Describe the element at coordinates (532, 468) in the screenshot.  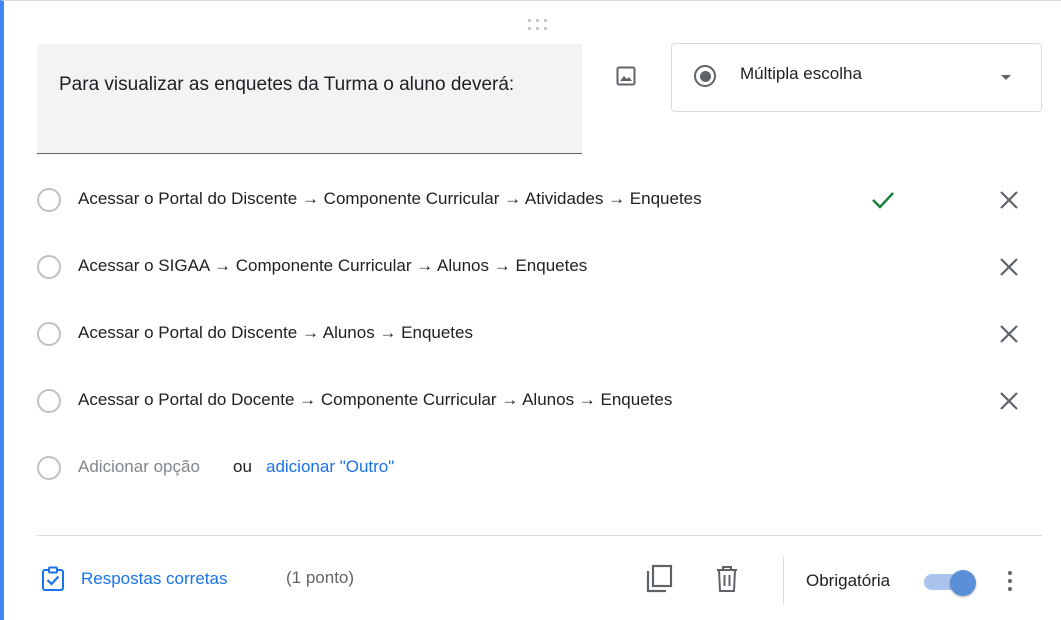
I see `add-option-row: Adicionar opção ou adicionar "Outro"` at that location.